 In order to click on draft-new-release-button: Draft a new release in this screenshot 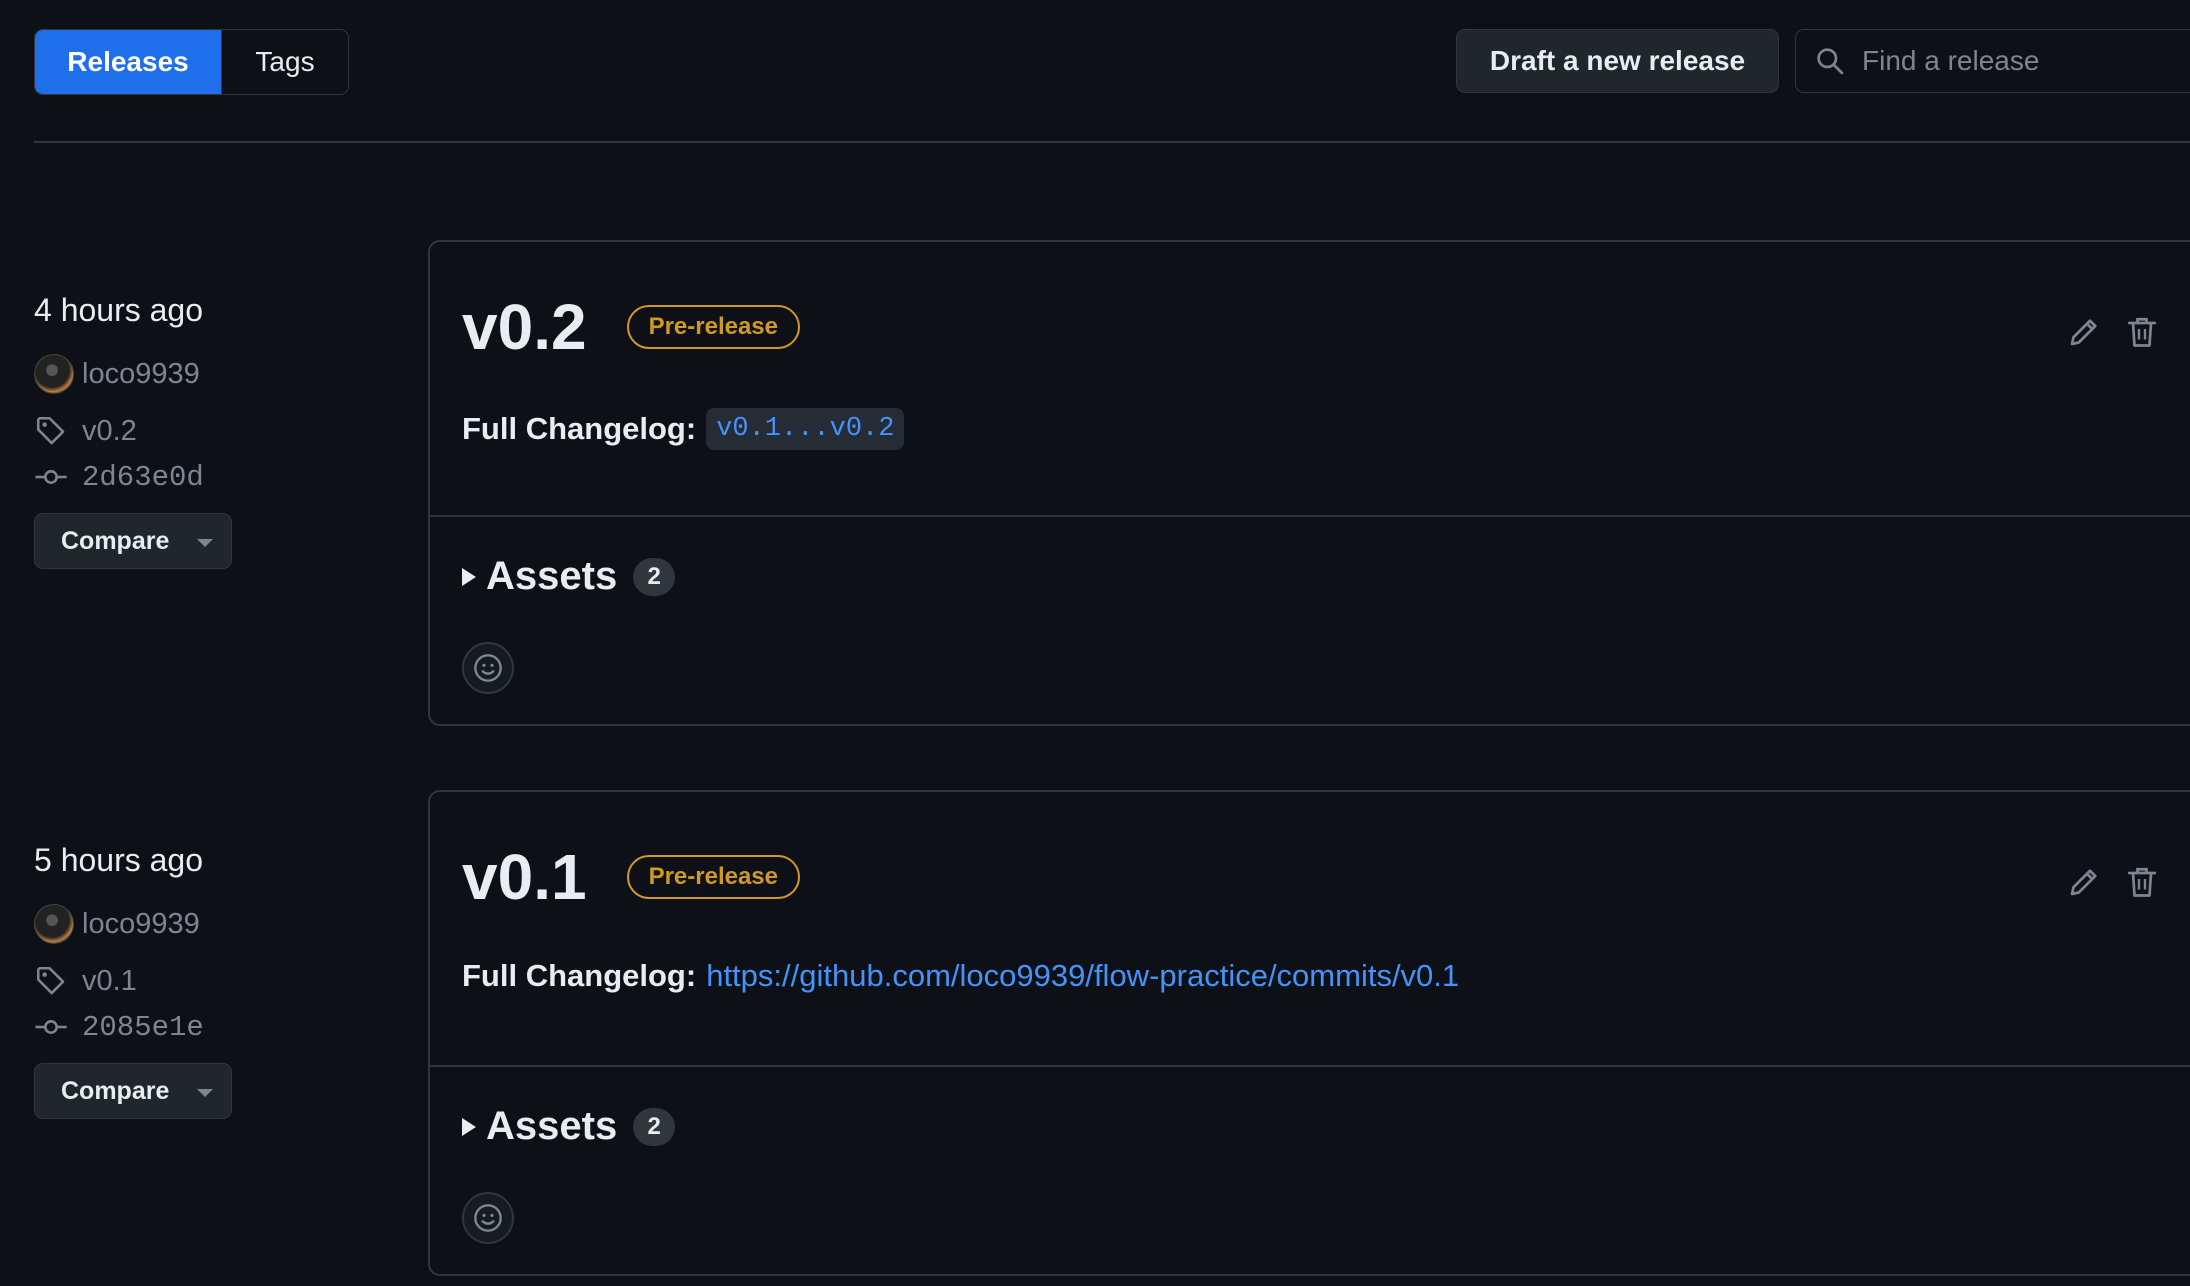, I will do `click(1617, 61)`.